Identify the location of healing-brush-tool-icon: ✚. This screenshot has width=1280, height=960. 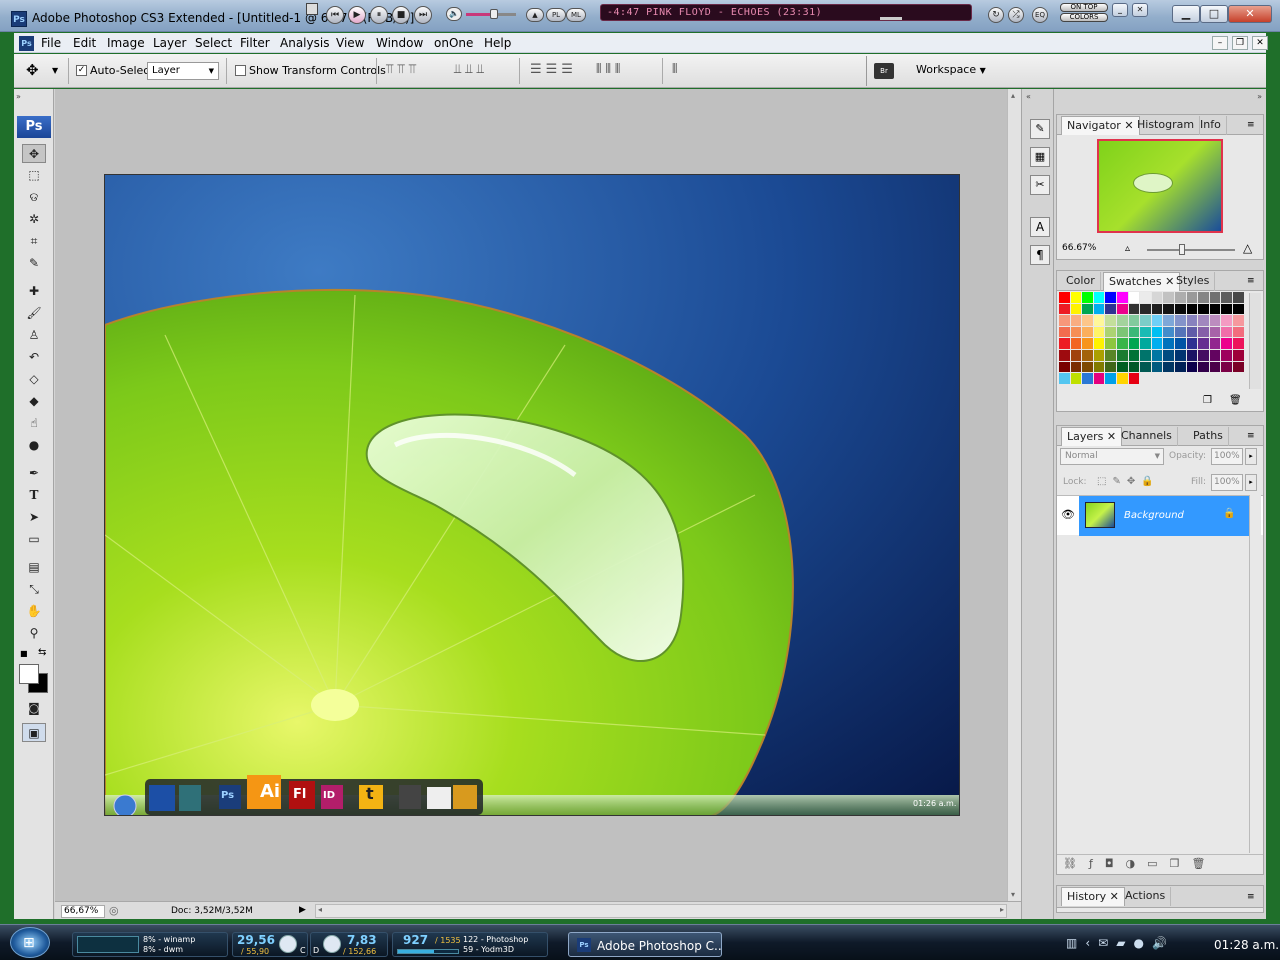
(34, 291).